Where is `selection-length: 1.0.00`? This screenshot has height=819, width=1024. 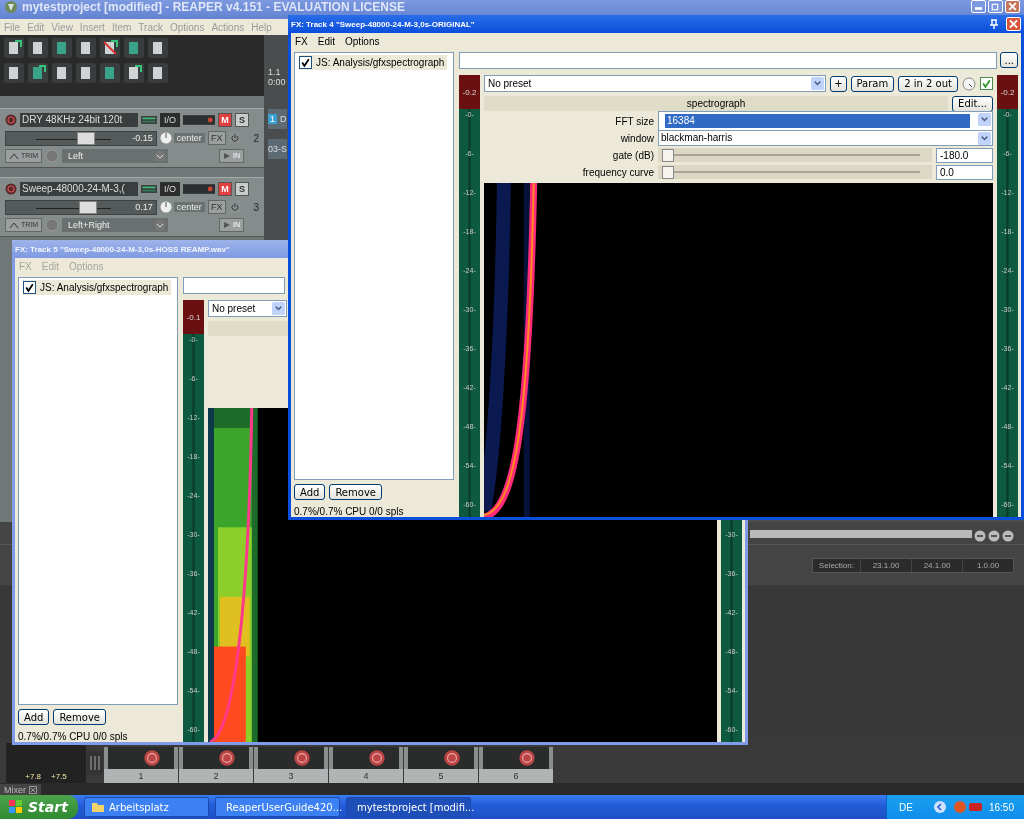
selection-length: 1.0.00 is located at coordinates (987, 565).